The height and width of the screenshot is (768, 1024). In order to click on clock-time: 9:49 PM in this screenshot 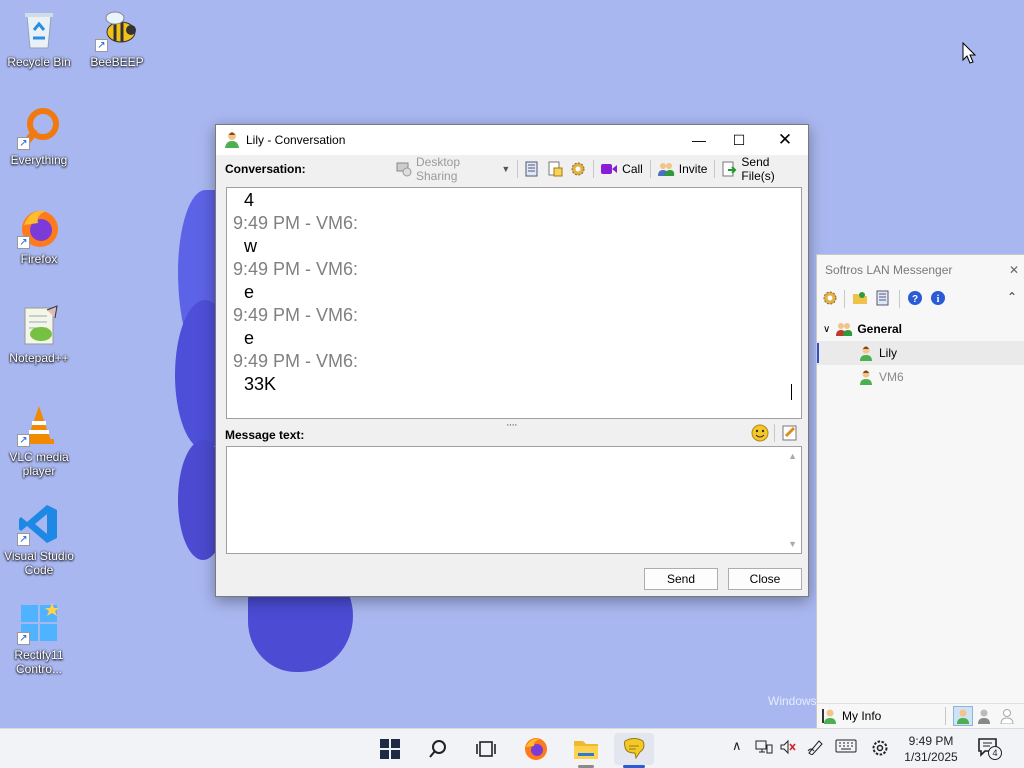, I will do `click(931, 741)`.